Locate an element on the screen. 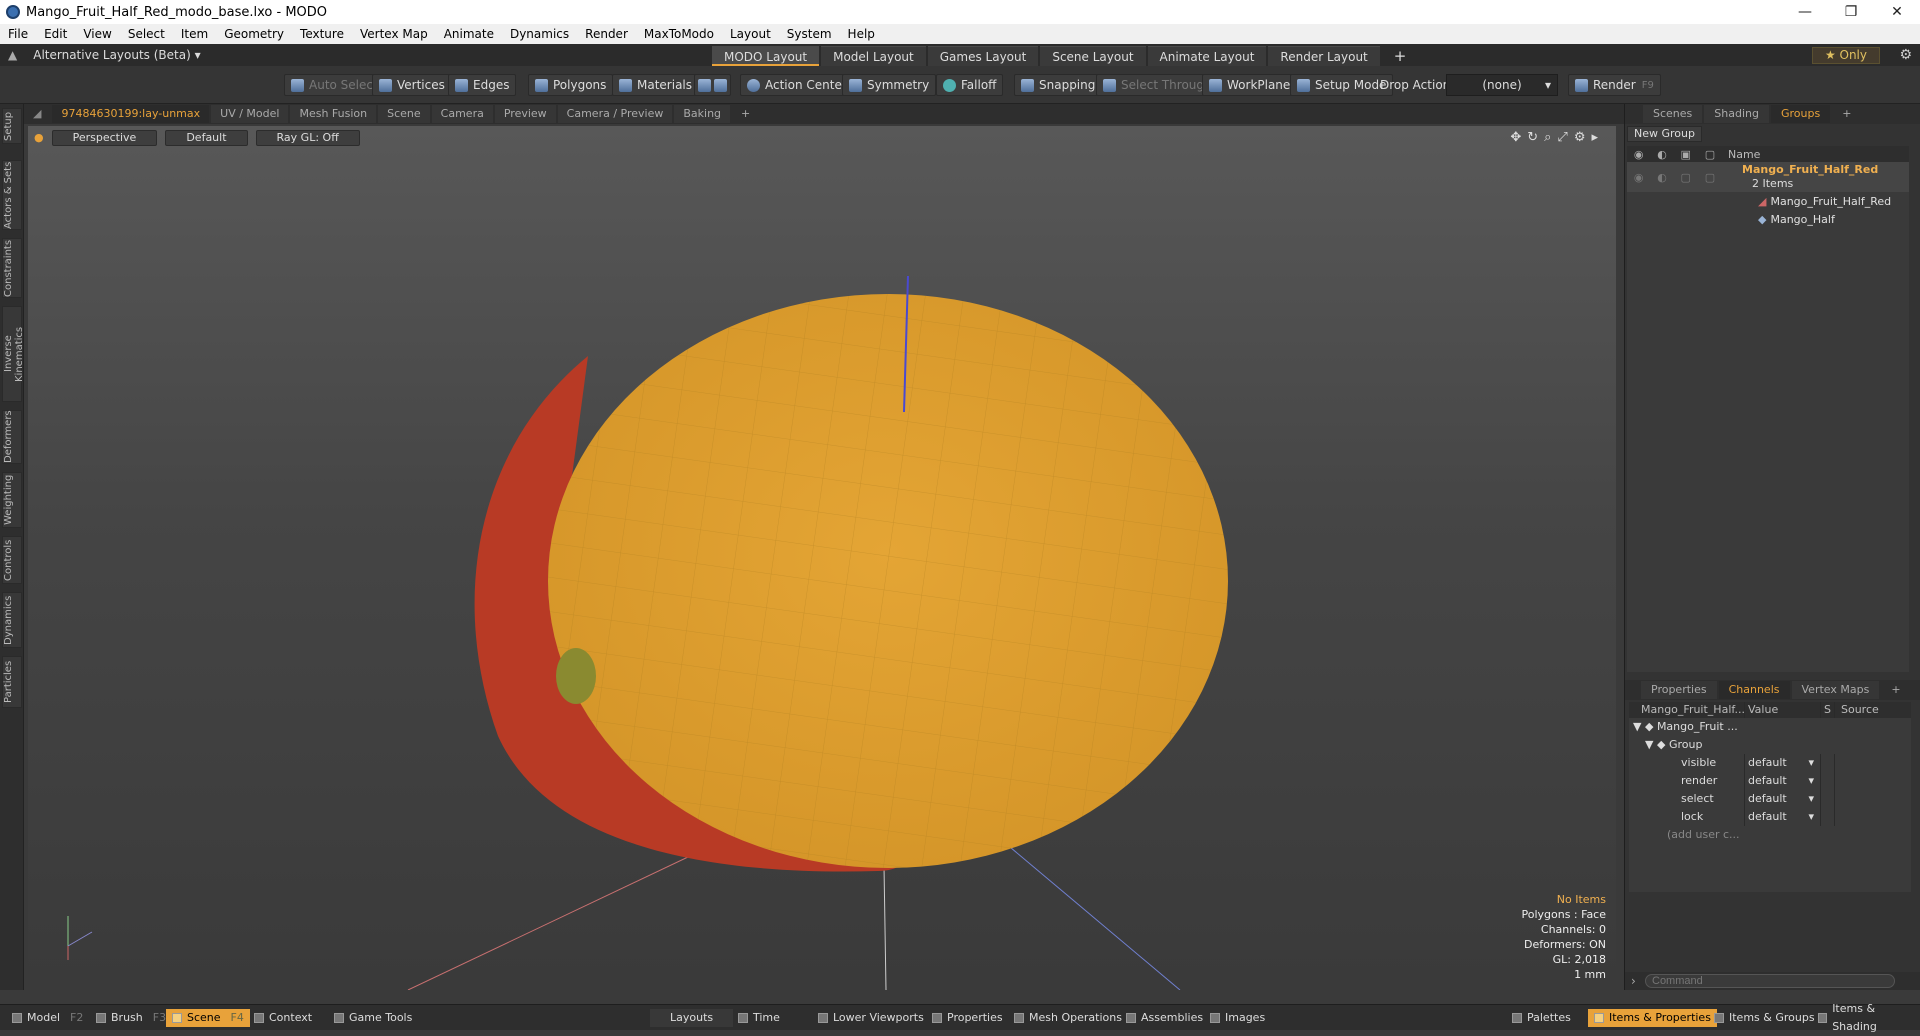 The height and width of the screenshot is (1036, 1920). images-button: Images is located at coordinates (1237, 1018).